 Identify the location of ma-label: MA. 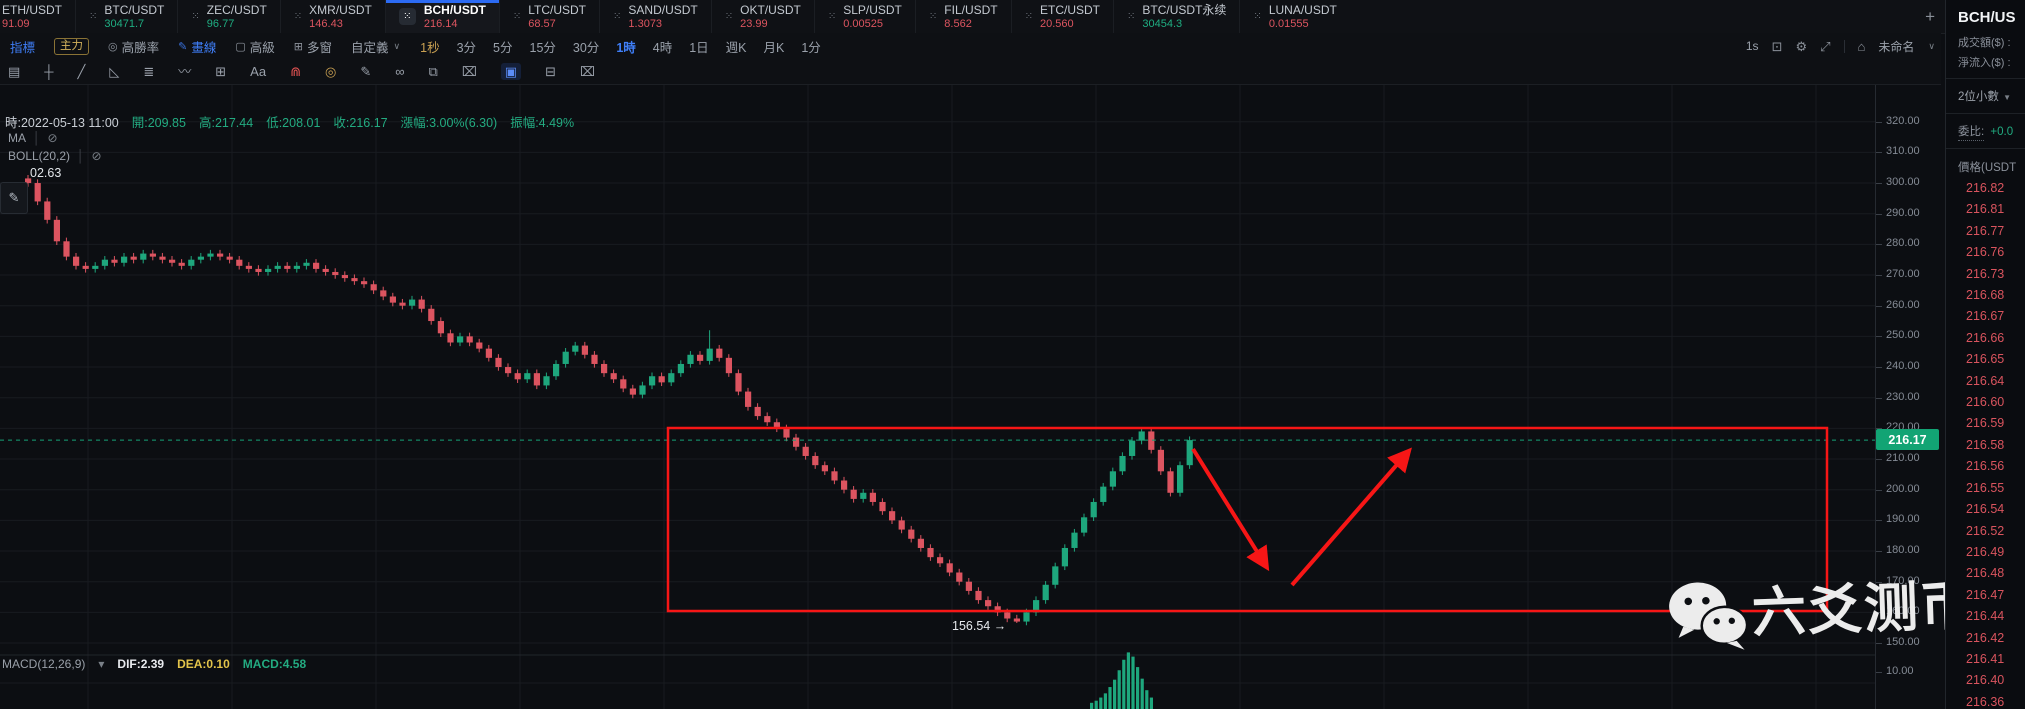
(17, 138).